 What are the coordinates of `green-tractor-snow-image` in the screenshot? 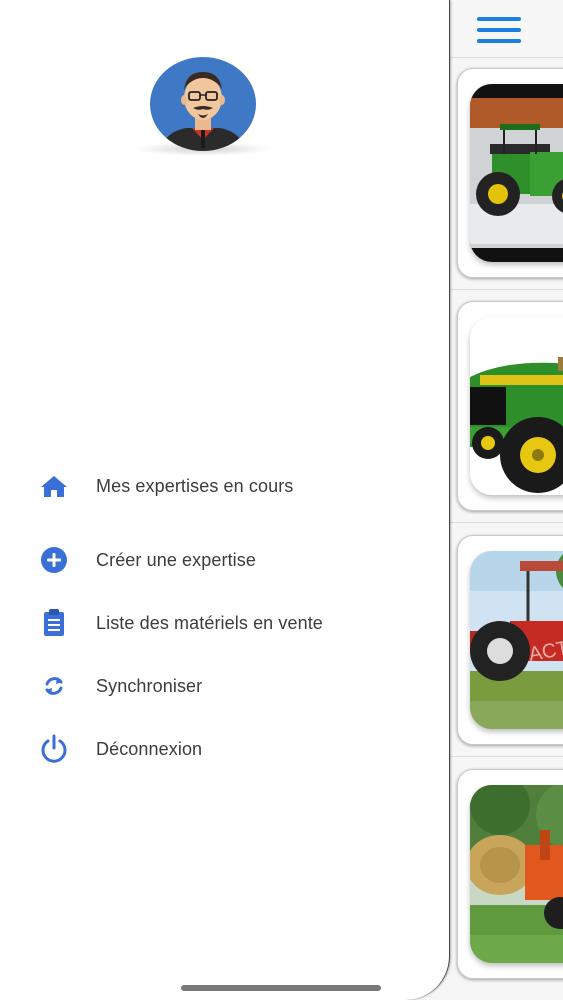 It's located at (516, 173).